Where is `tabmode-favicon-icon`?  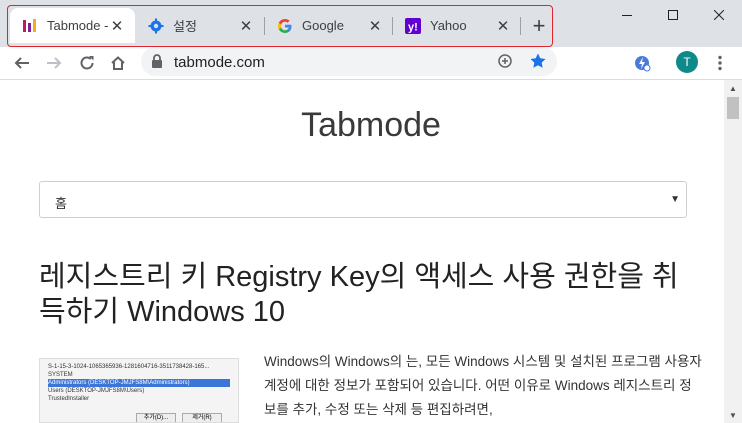 tabmode-favicon-icon is located at coordinates (30, 26).